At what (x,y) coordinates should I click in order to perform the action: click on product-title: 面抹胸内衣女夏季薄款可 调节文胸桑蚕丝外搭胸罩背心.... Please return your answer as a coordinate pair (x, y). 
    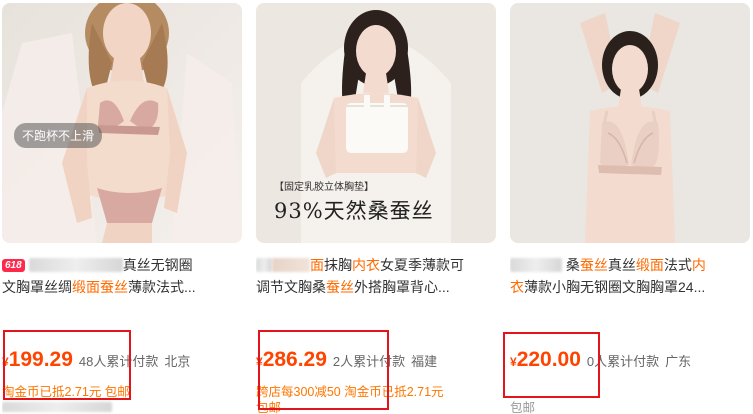
    Looking at the image, I should click on (376, 276).